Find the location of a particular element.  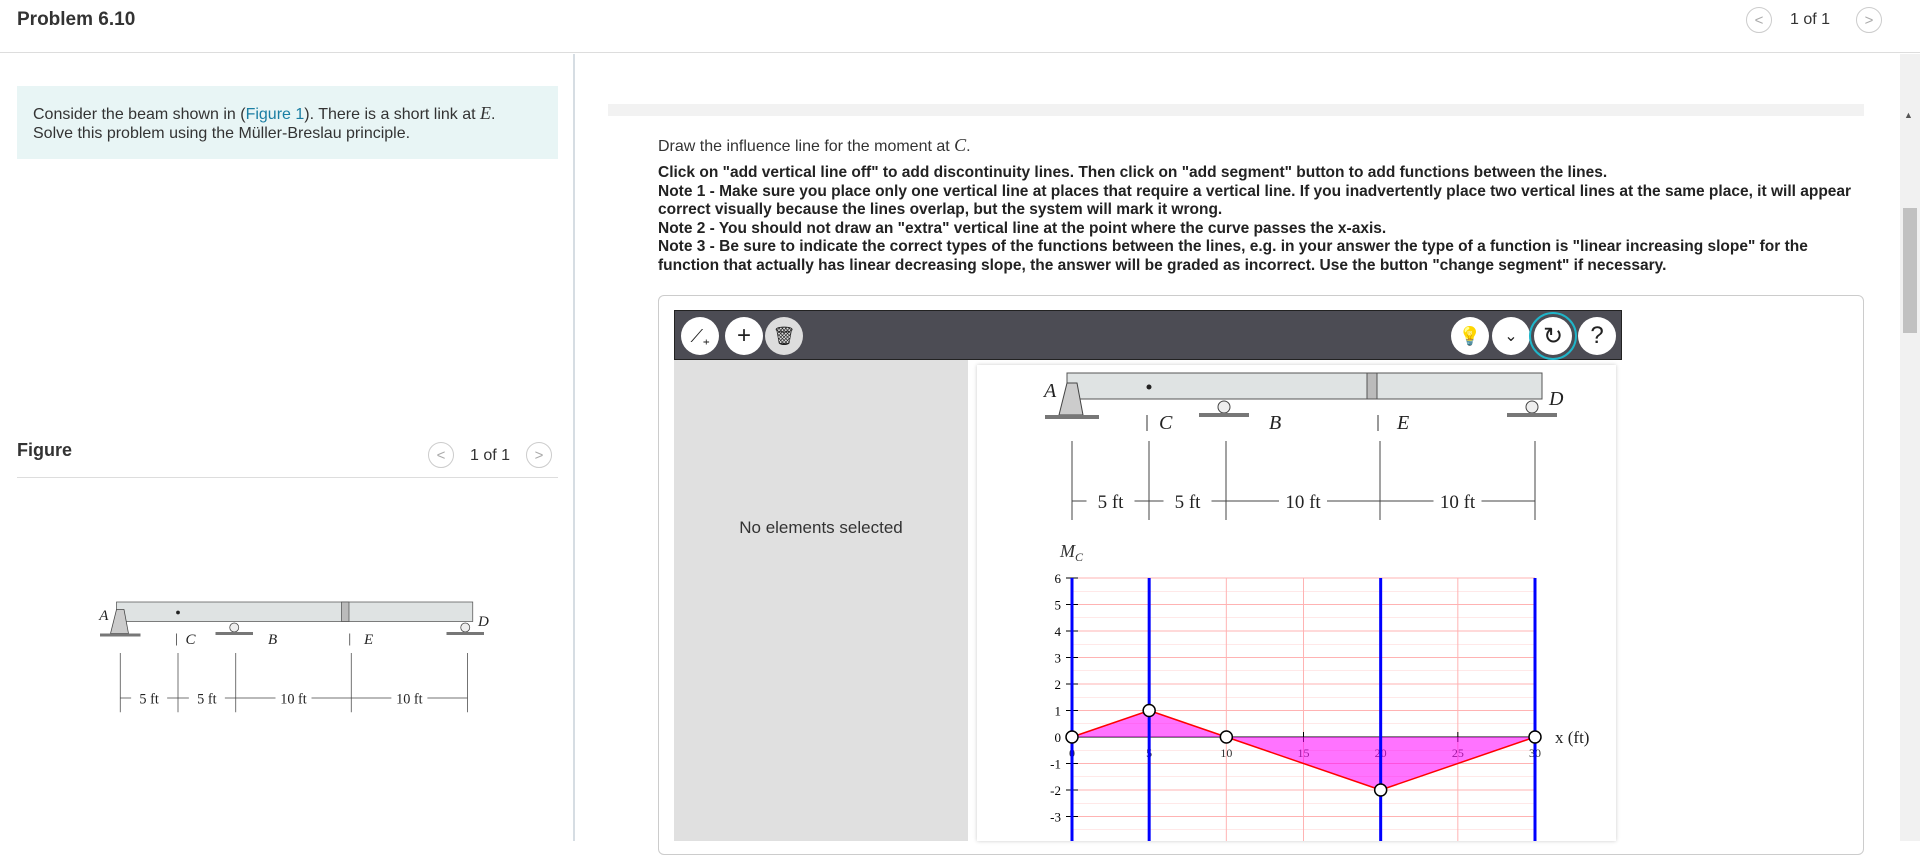

part-header-bar is located at coordinates (1236, 110).